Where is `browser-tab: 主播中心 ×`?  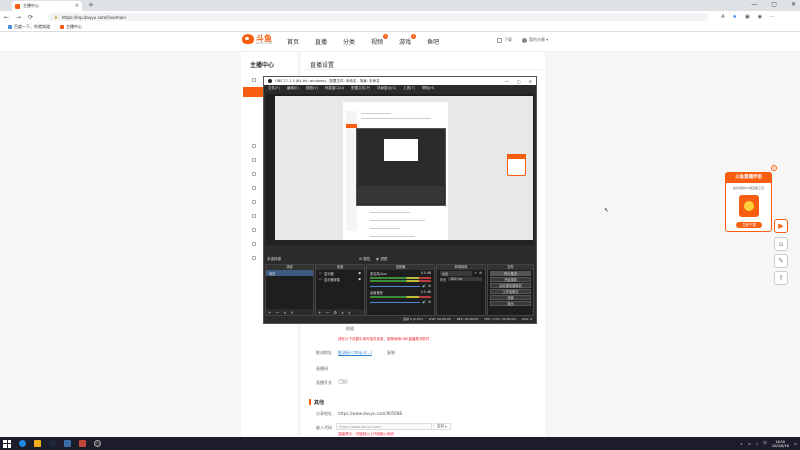 browser-tab: 主播中心 × is located at coordinates (47, 6).